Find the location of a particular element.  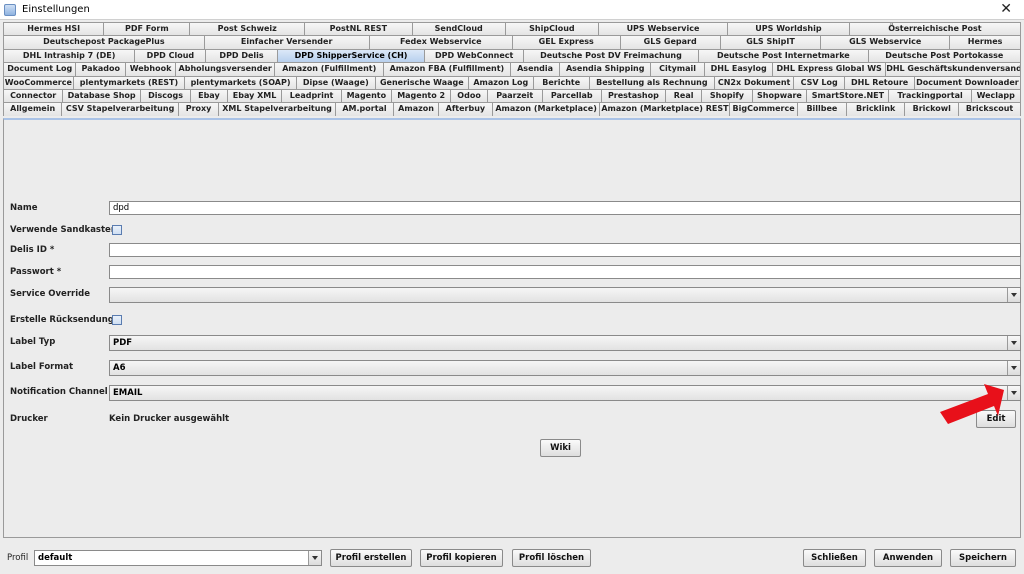

tab-document-log: Document Log is located at coordinates (39, 69).